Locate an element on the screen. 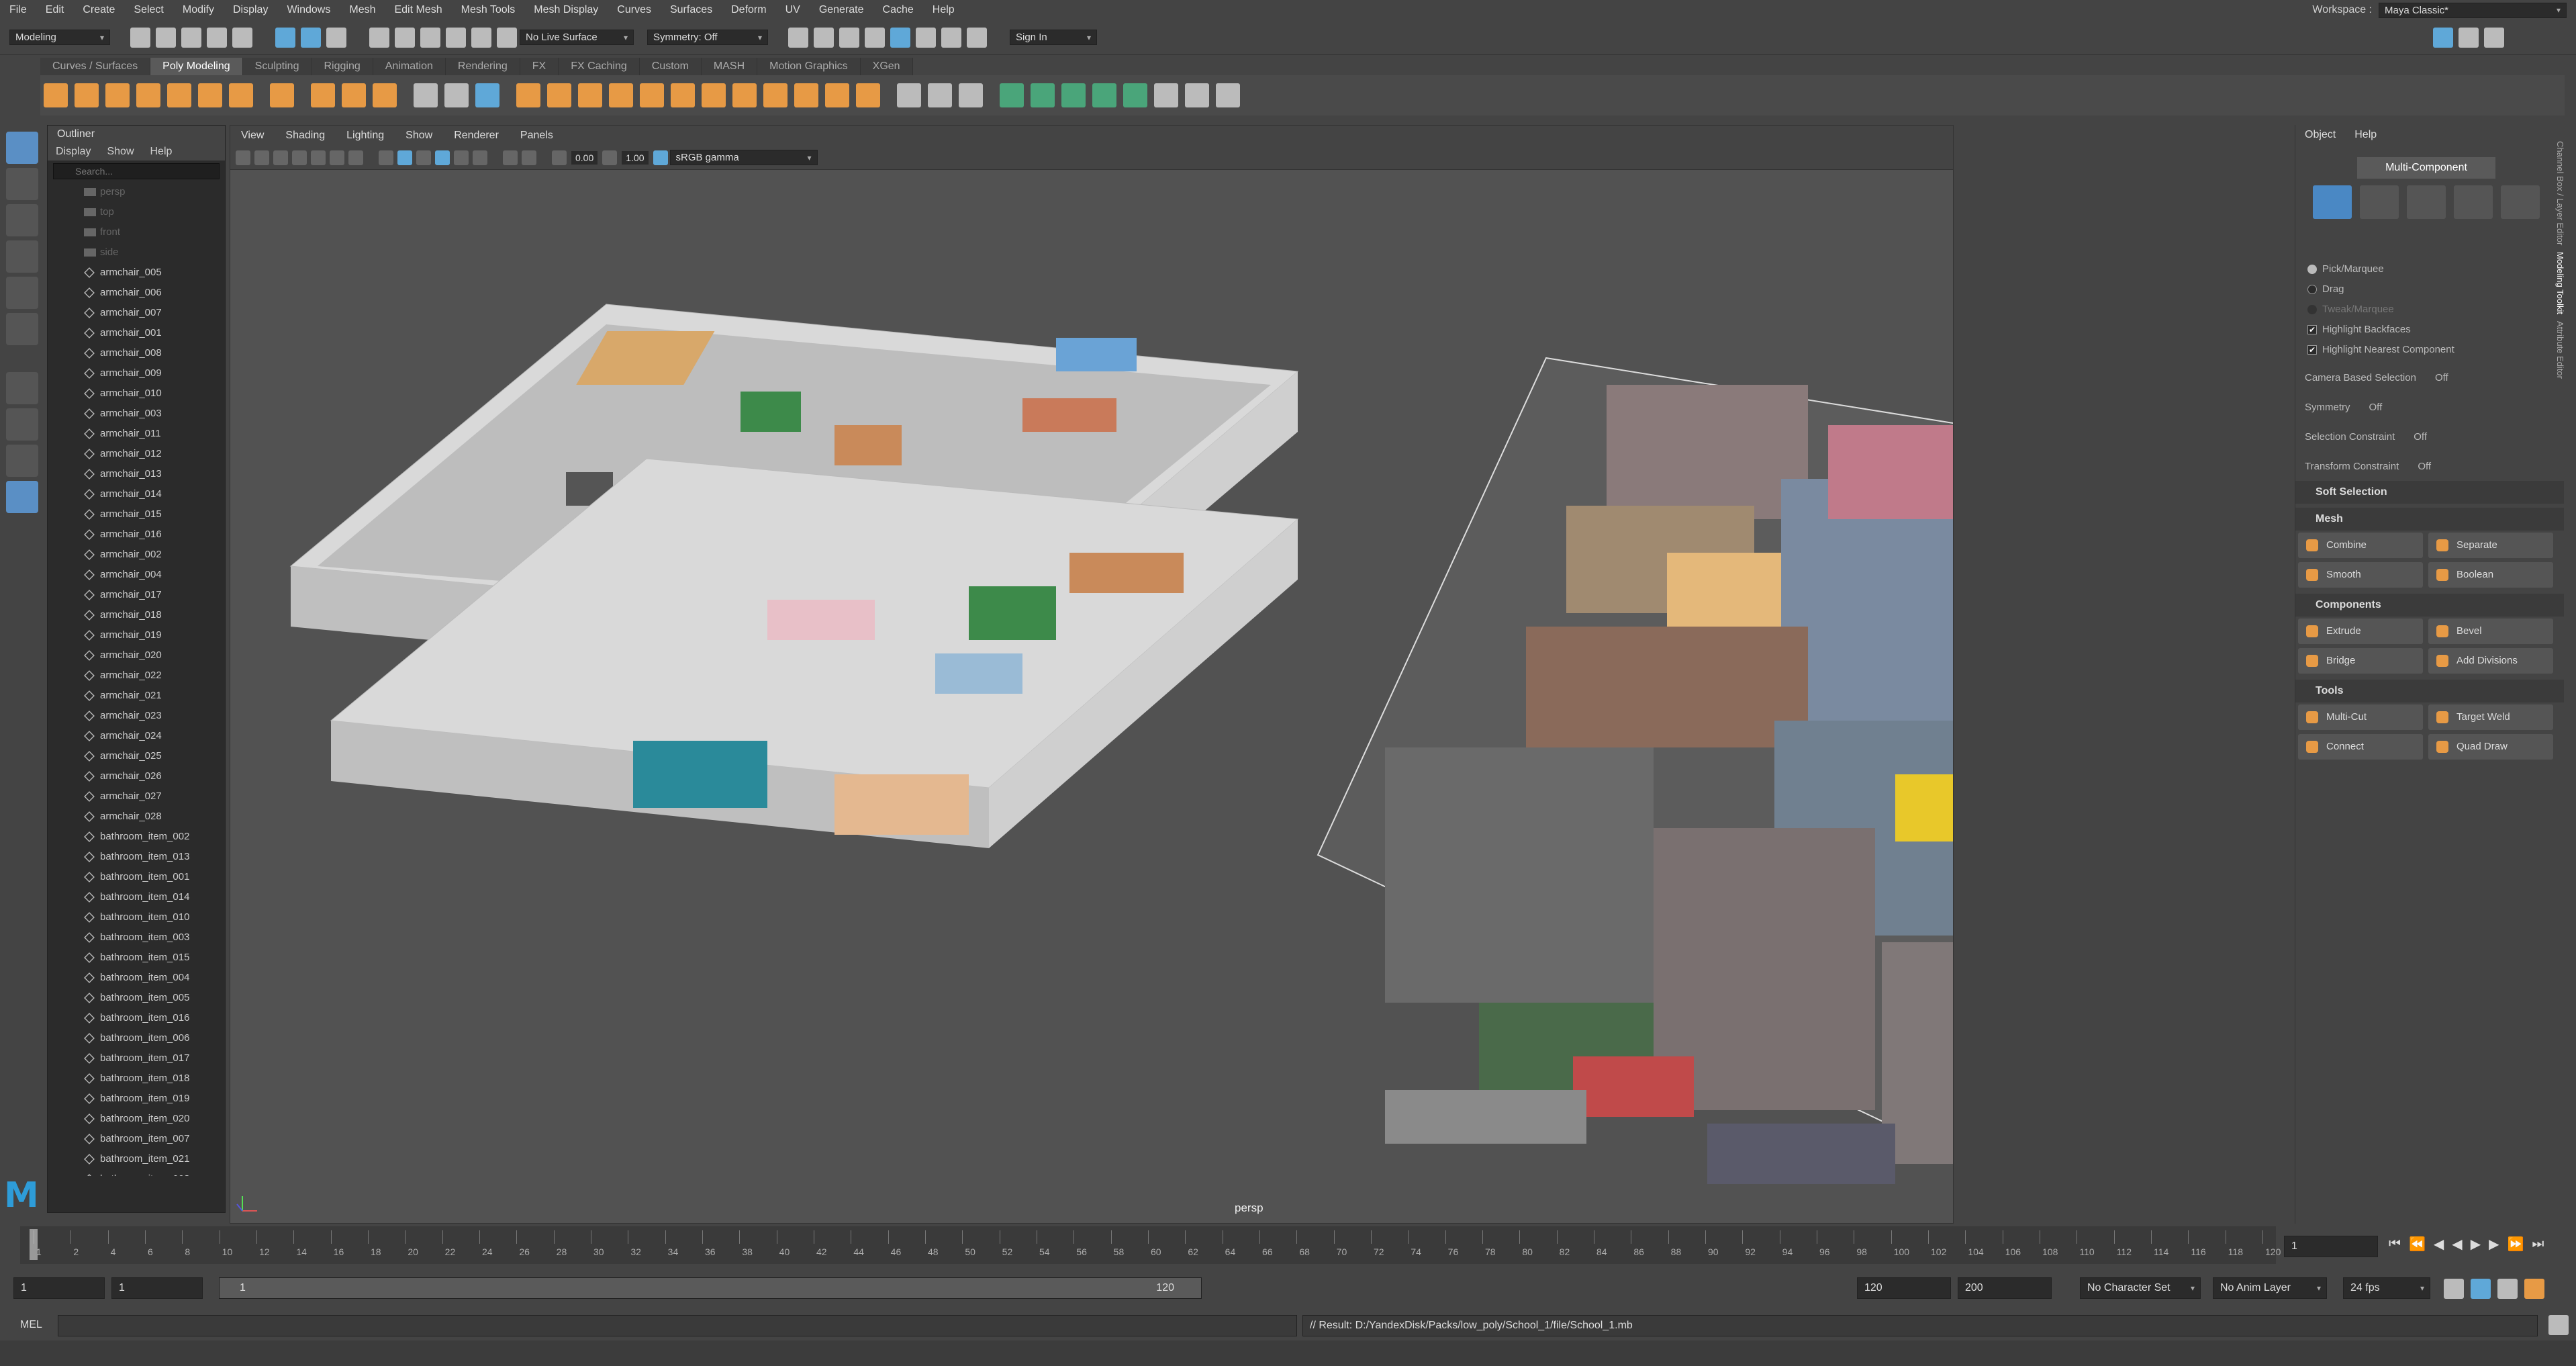 This screenshot has width=2576, height=1366. outliner-item: armchair_002 is located at coordinates (136, 555).